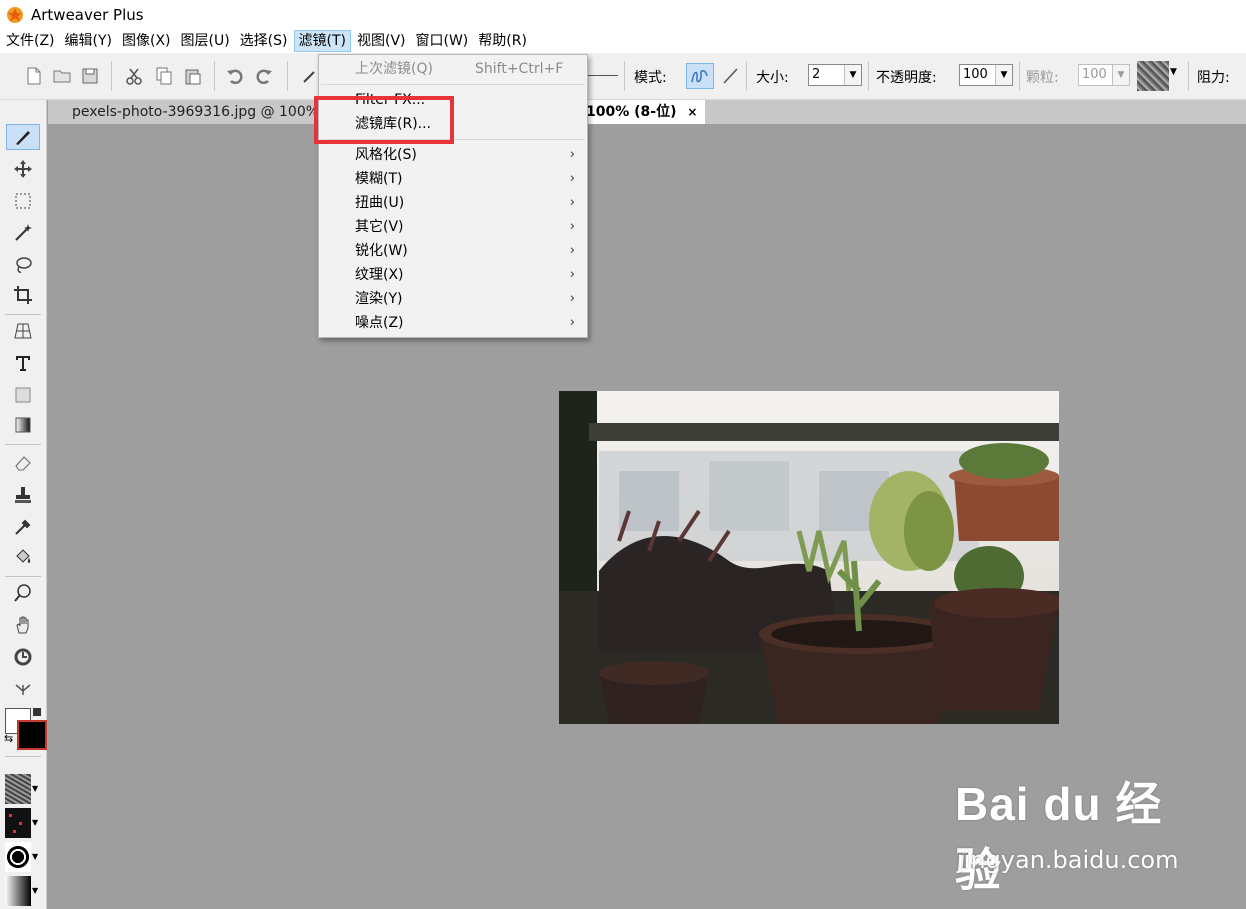 This screenshot has height=909, width=1246. I want to click on magic-wand-icon, so click(23, 232).